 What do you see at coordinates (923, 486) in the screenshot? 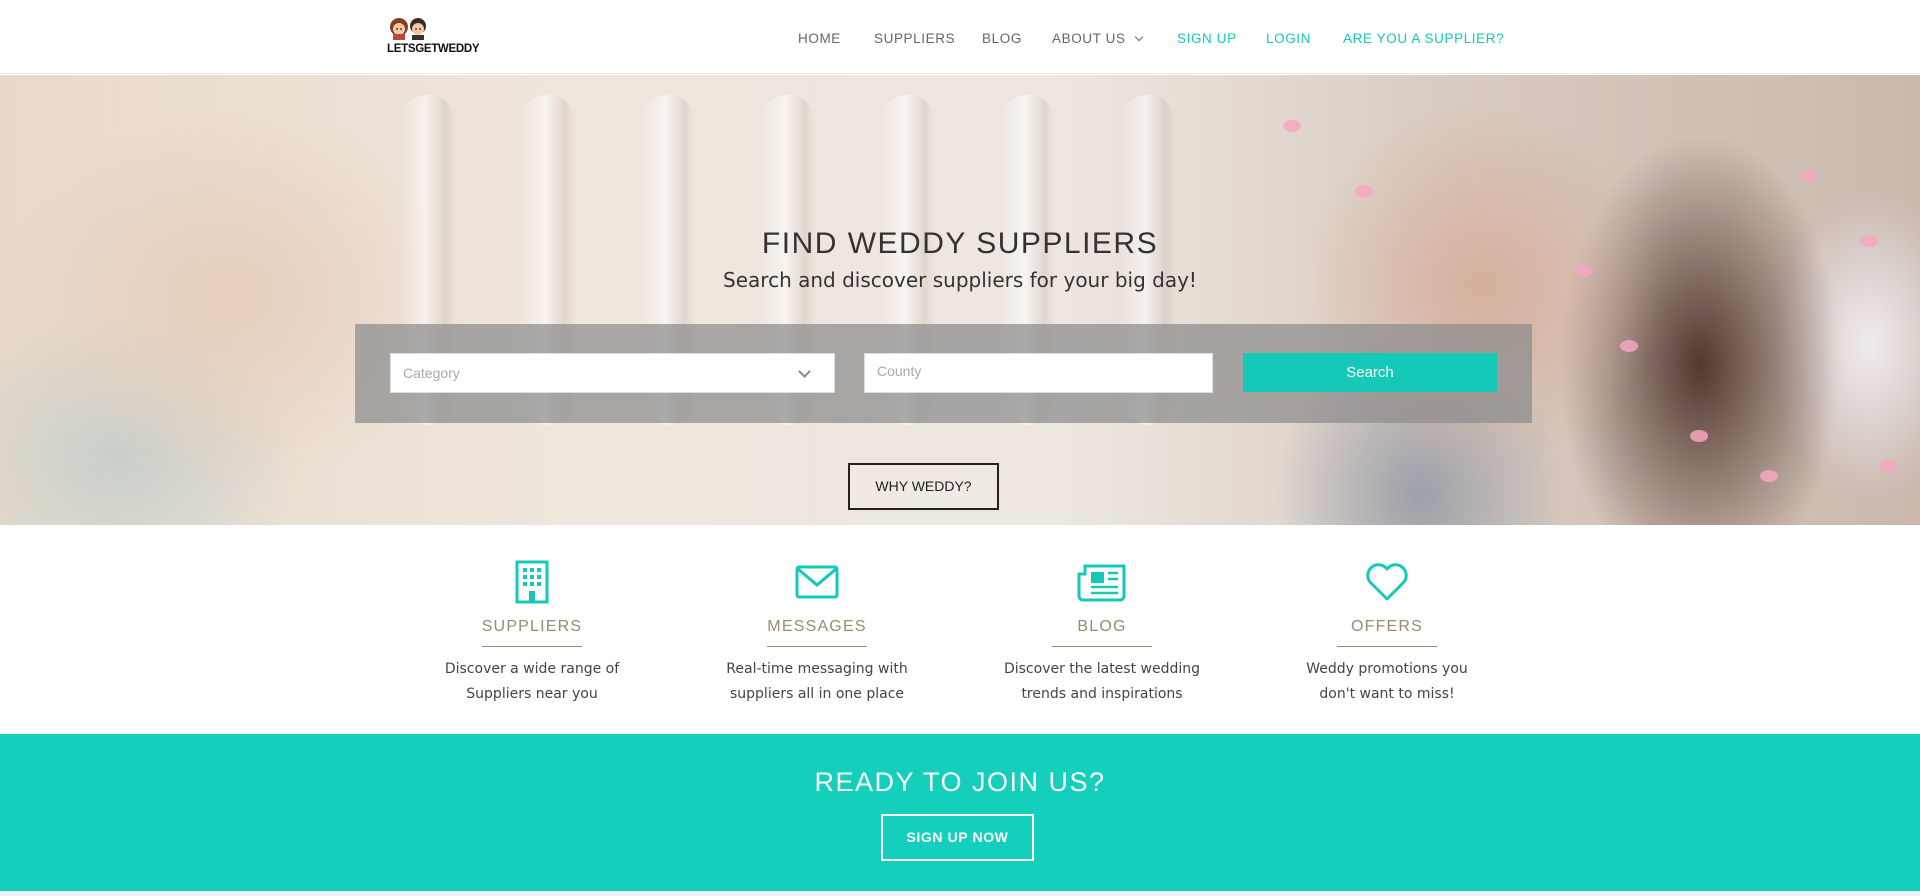
I see `why-weddy-button: WHY WEDDY?` at bounding box center [923, 486].